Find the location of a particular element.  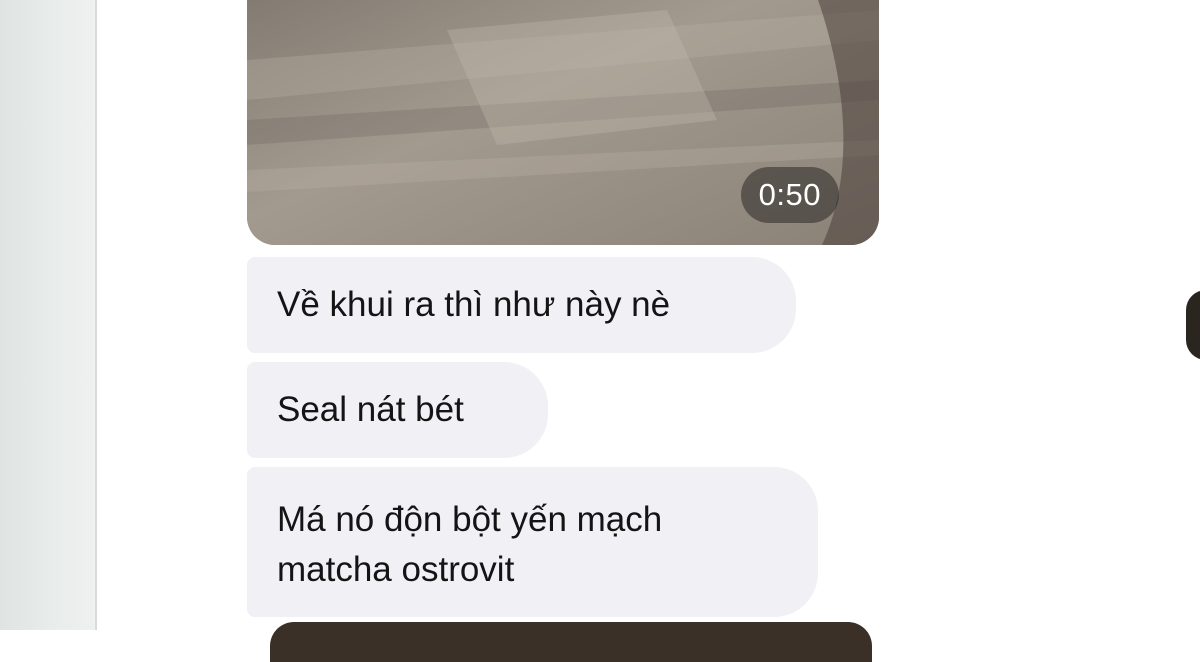

message-text-line: Má nó độn bột yến mạch is located at coordinates (470, 519).